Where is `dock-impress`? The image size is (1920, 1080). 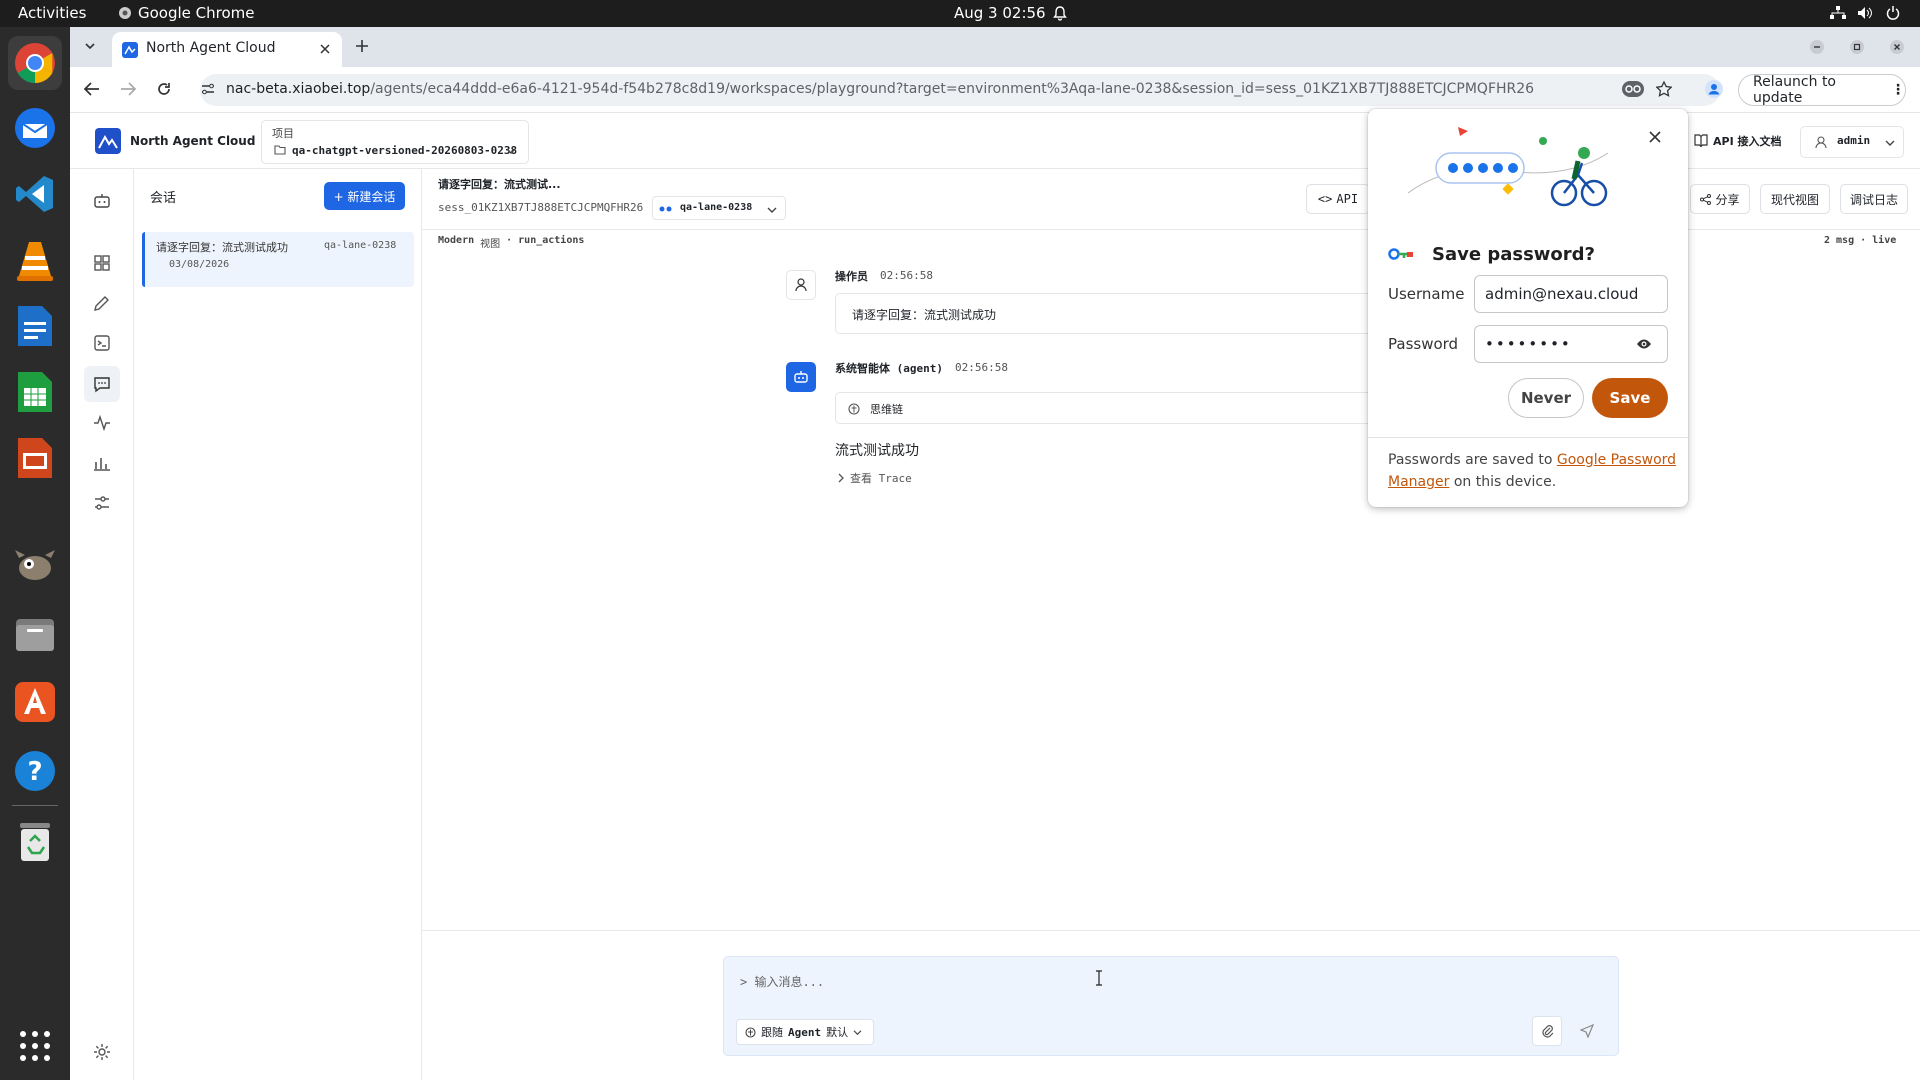
dock-impress is located at coordinates (35, 458).